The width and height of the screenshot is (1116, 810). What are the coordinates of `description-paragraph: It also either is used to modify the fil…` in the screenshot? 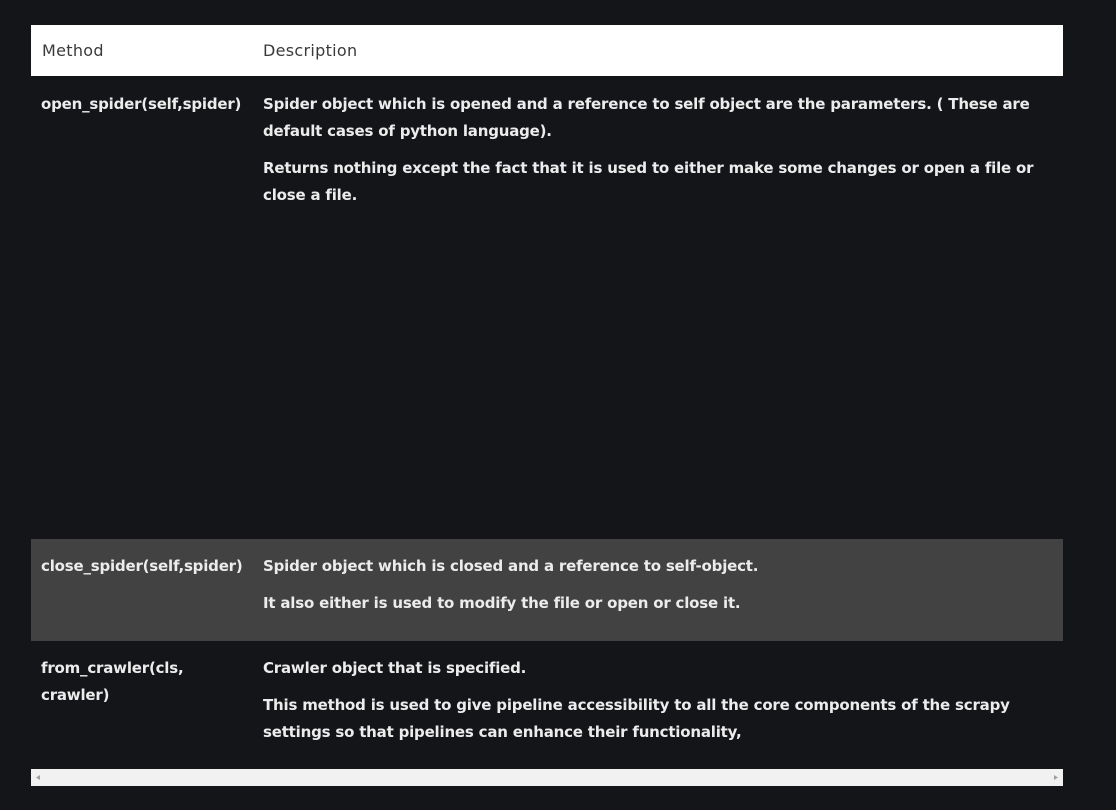 It's located at (502, 603).